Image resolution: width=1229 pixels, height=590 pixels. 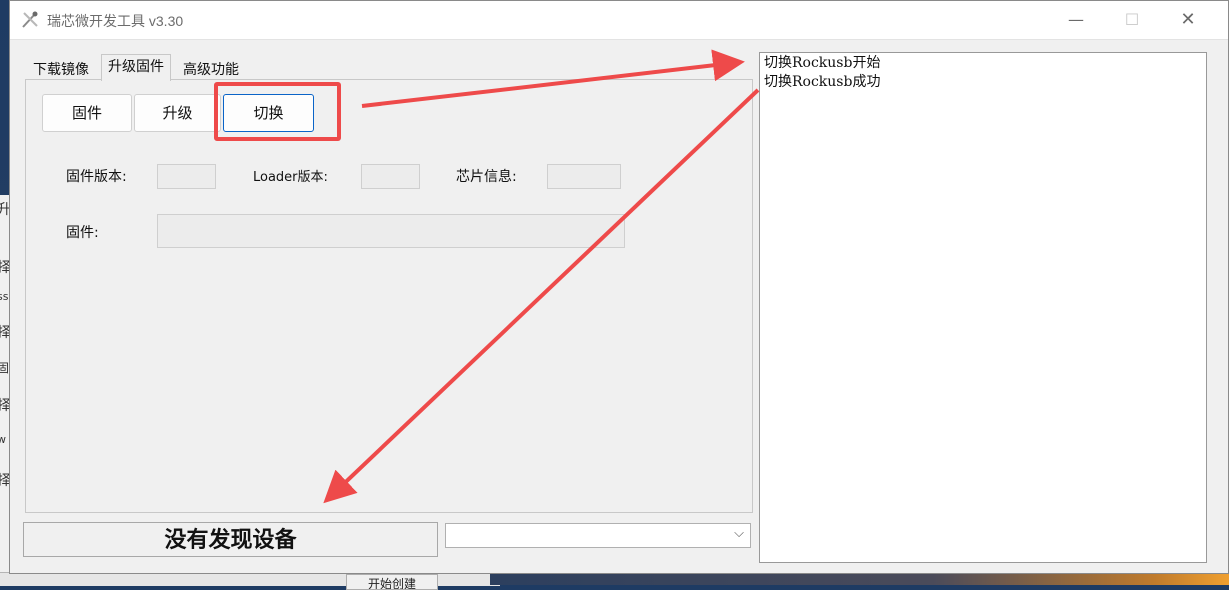 What do you see at coordinates (230, 539) in the screenshot?
I see `device-status-bar: 没有发现设备` at bounding box center [230, 539].